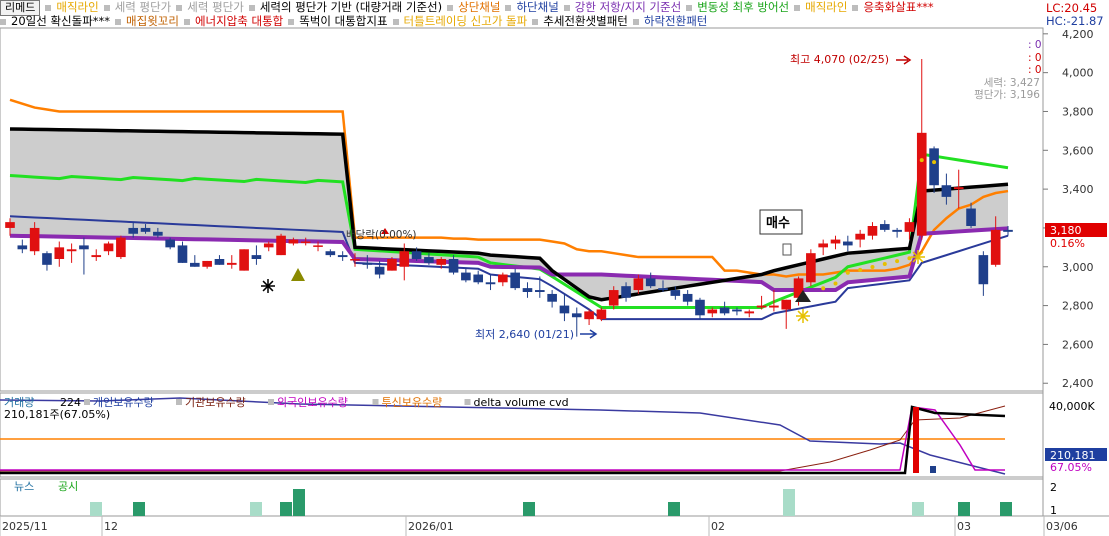 The height and width of the screenshot is (536, 1109). What do you see at coordinates (312, 402) in the screenshot?
I see `volume-legend-item: 외국인보유수량` at bounding box center [312, 402].